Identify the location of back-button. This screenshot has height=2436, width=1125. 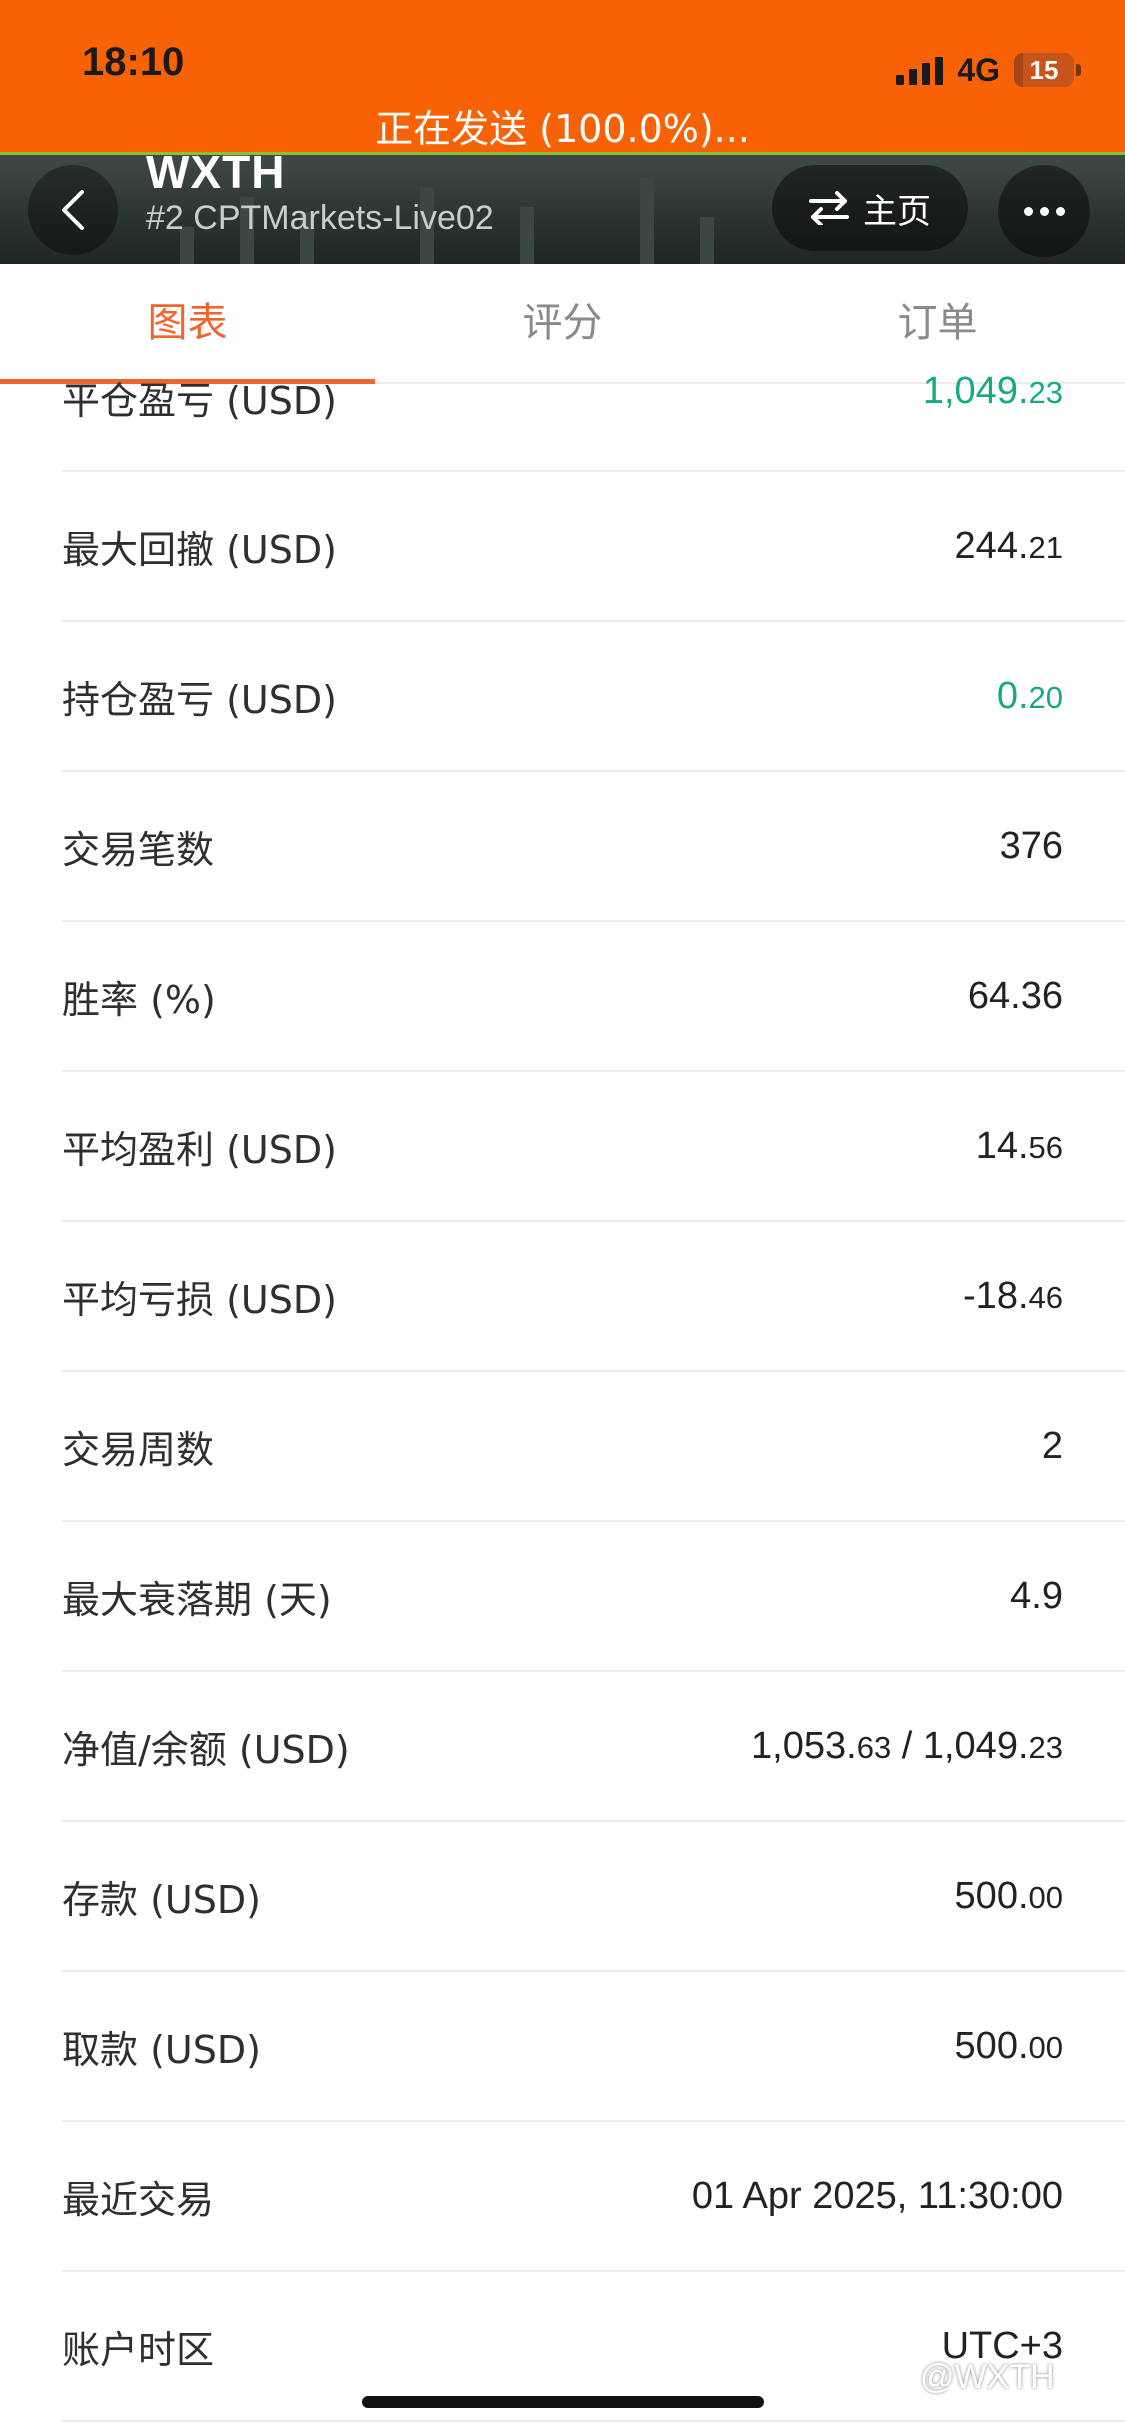
(73, 210).